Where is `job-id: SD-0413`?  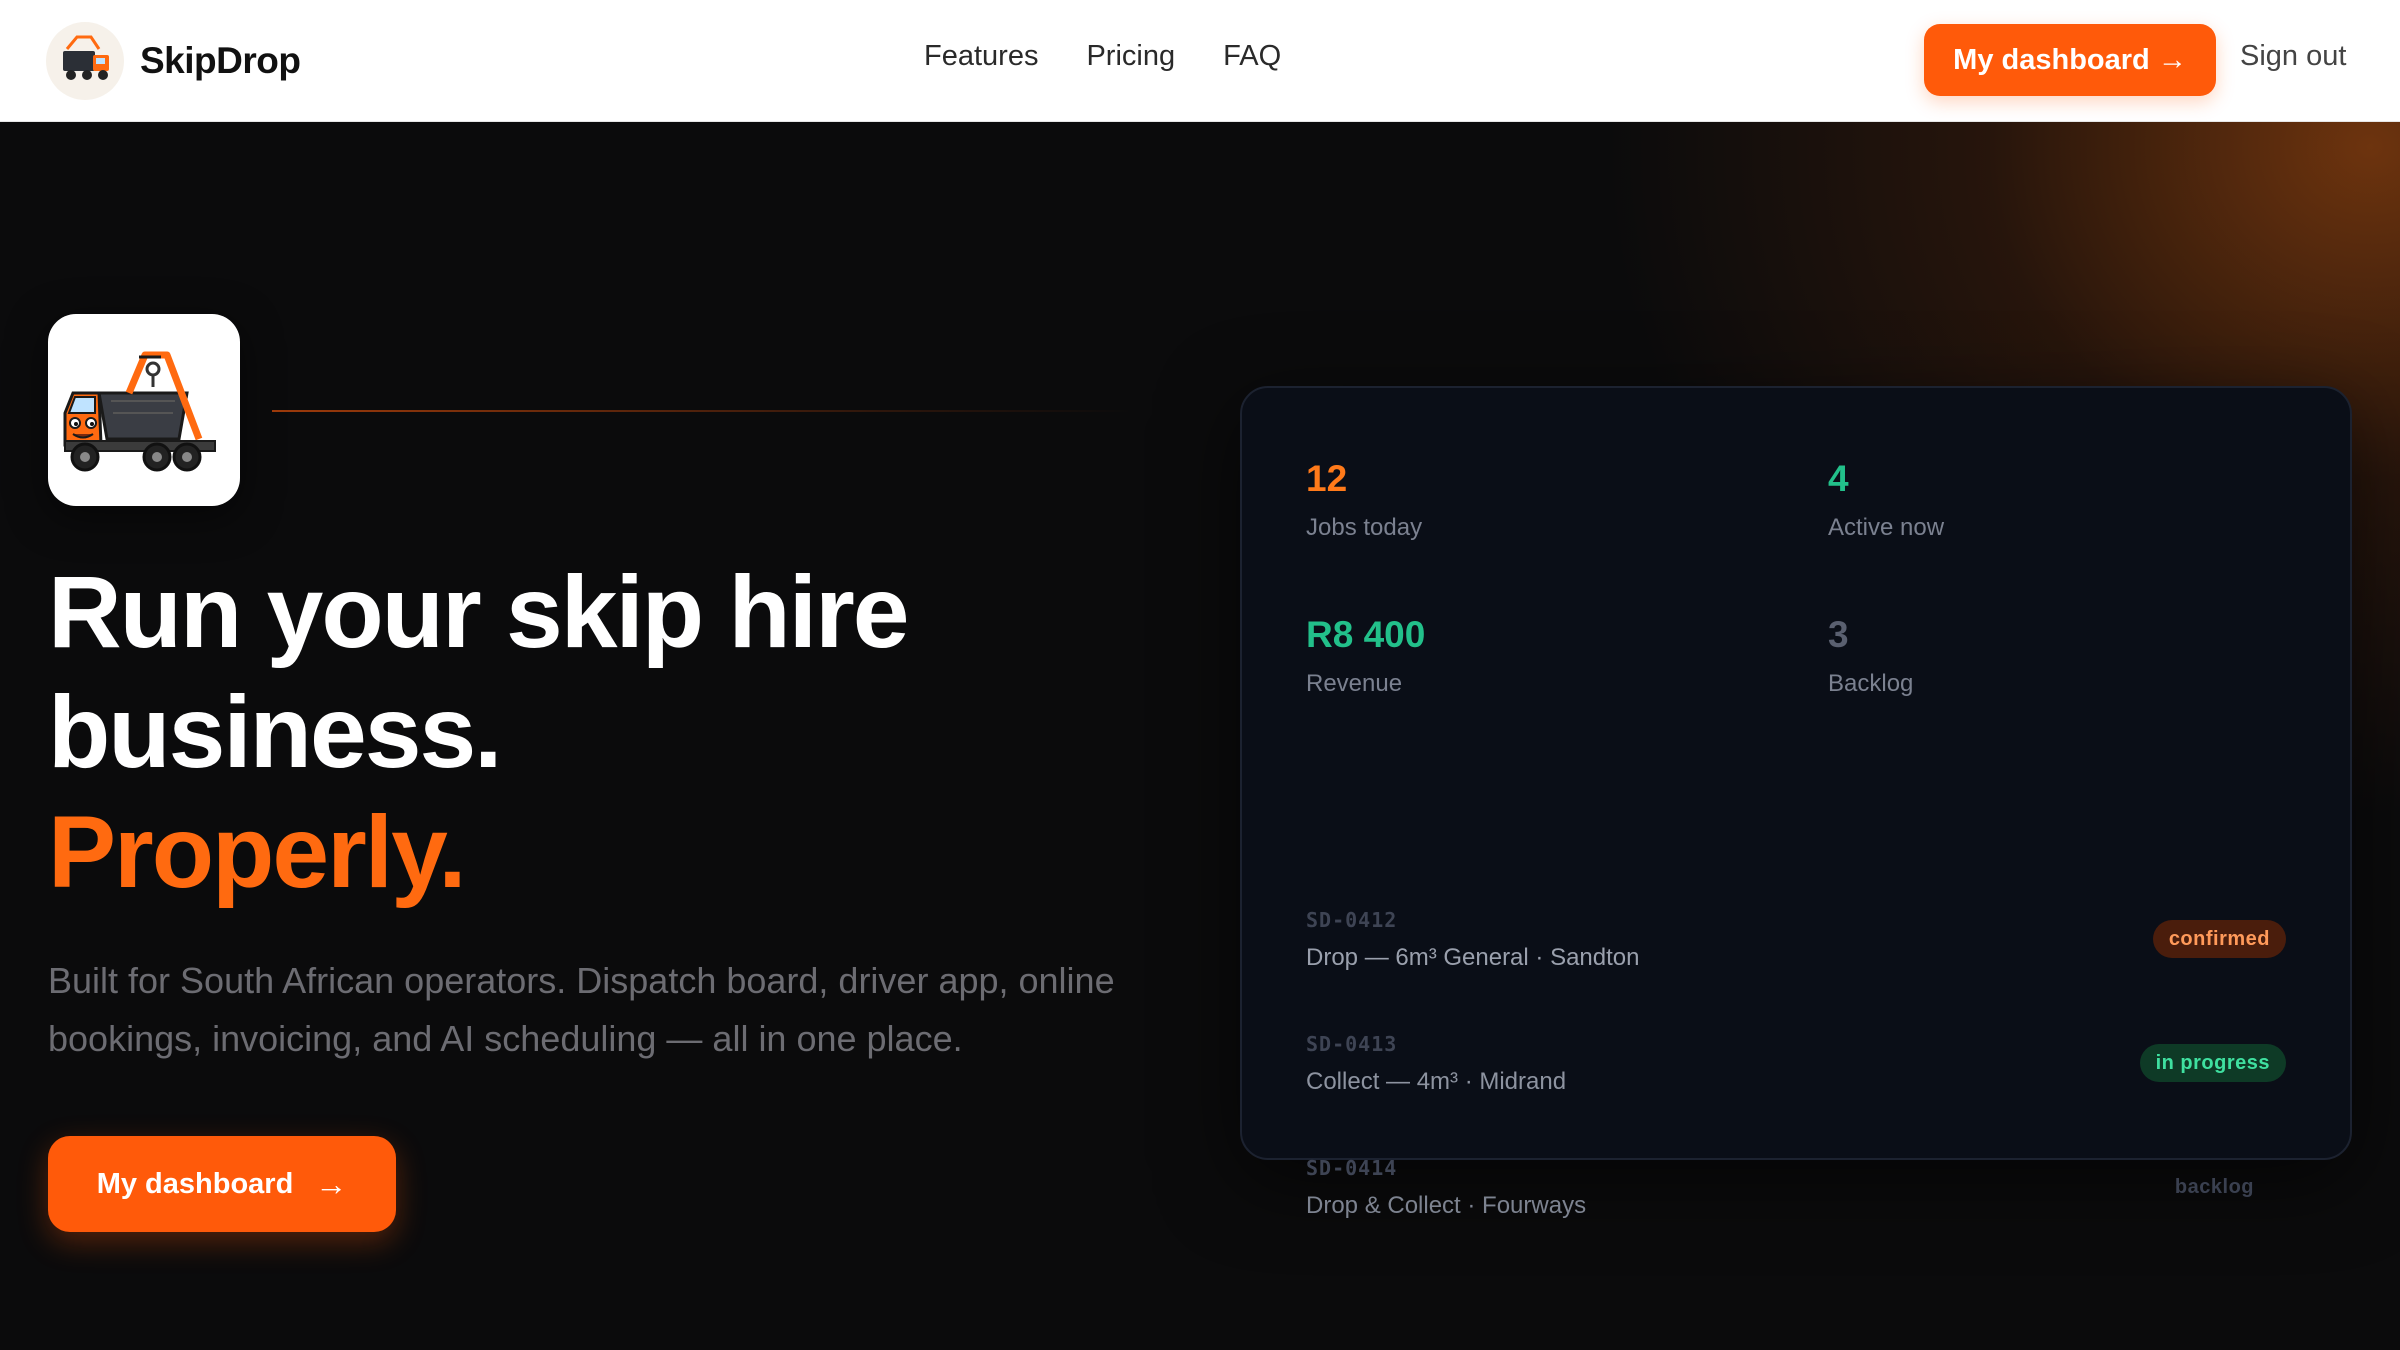
job-id: SD-0413 is located at coordinates (1352, 1044).